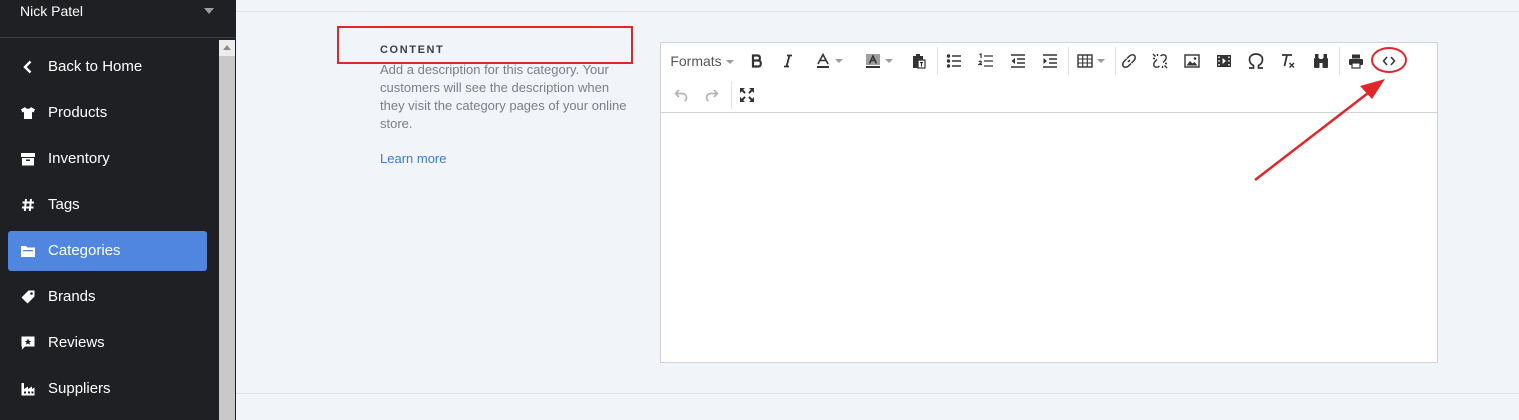 This screenshot has width=1519, height=420. Describe the element at coordinates (919, 61) in the screenshot. I see `paste-text-icon` at that location.